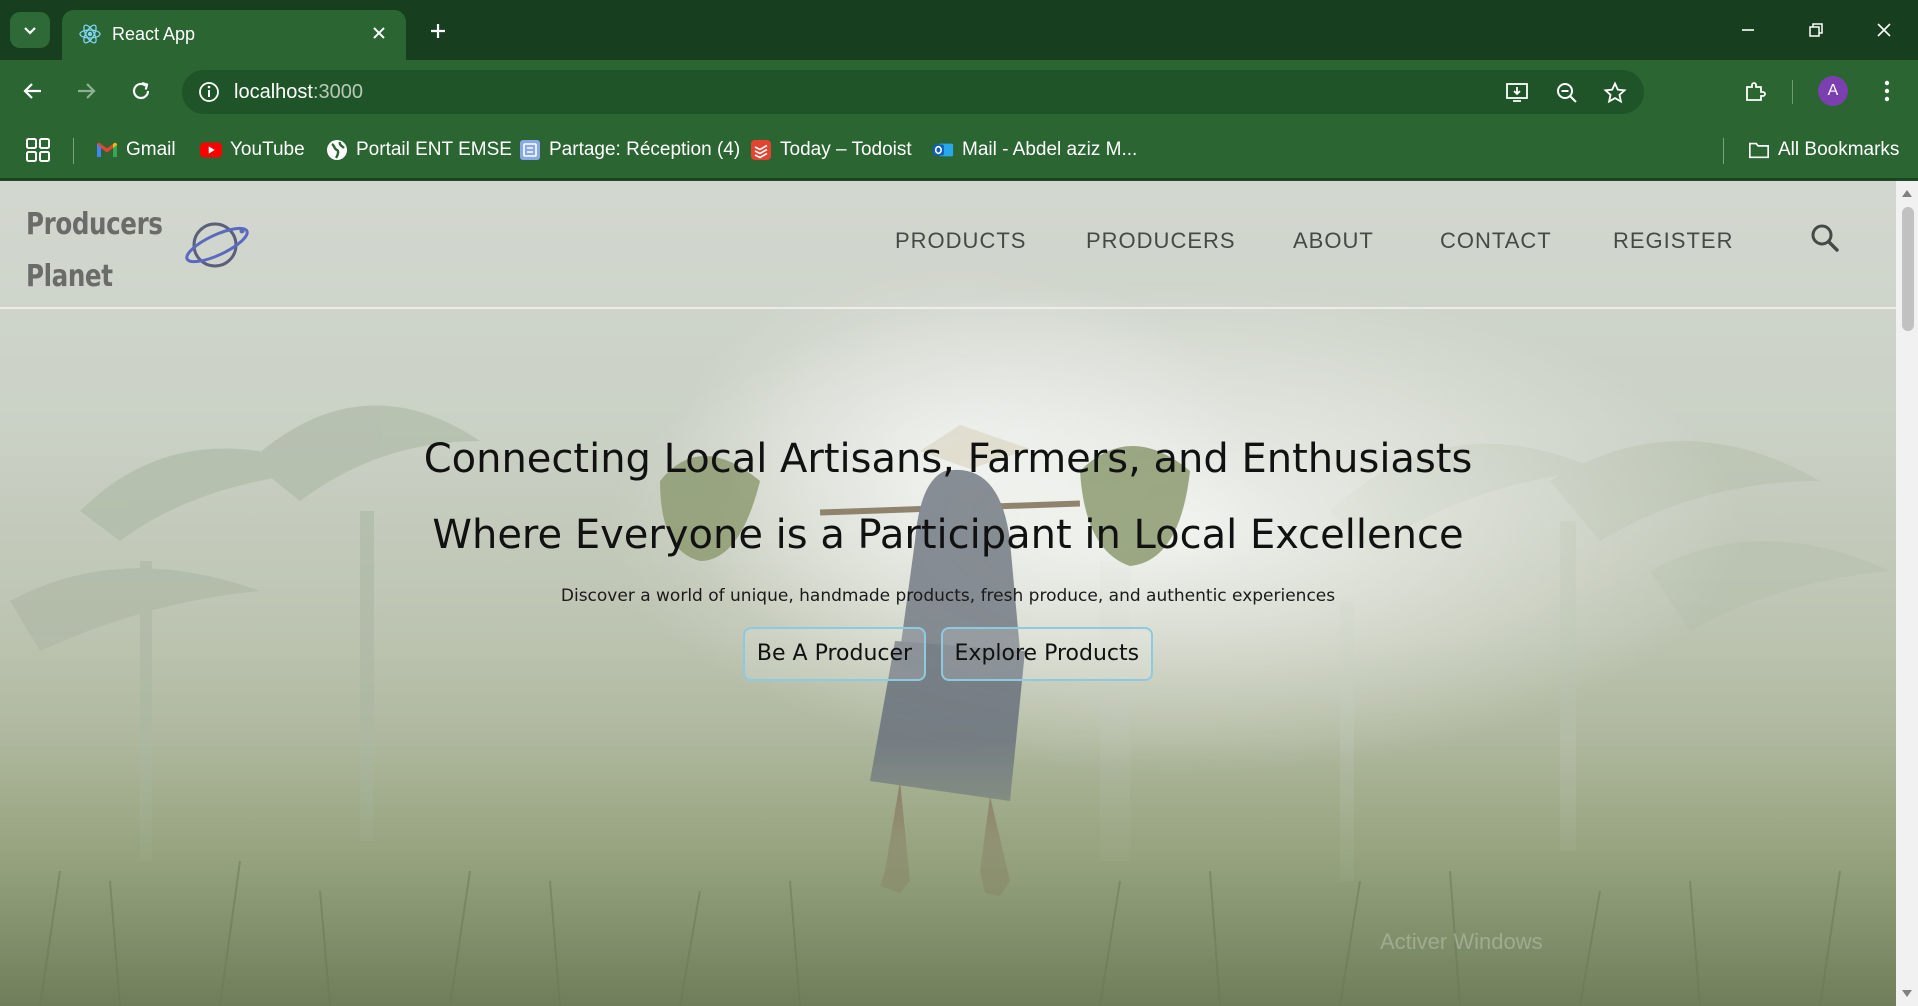 The height and width of the screenshot is (1006, 1918). I want to click on zoom-out-icon, so click(1567, 93).